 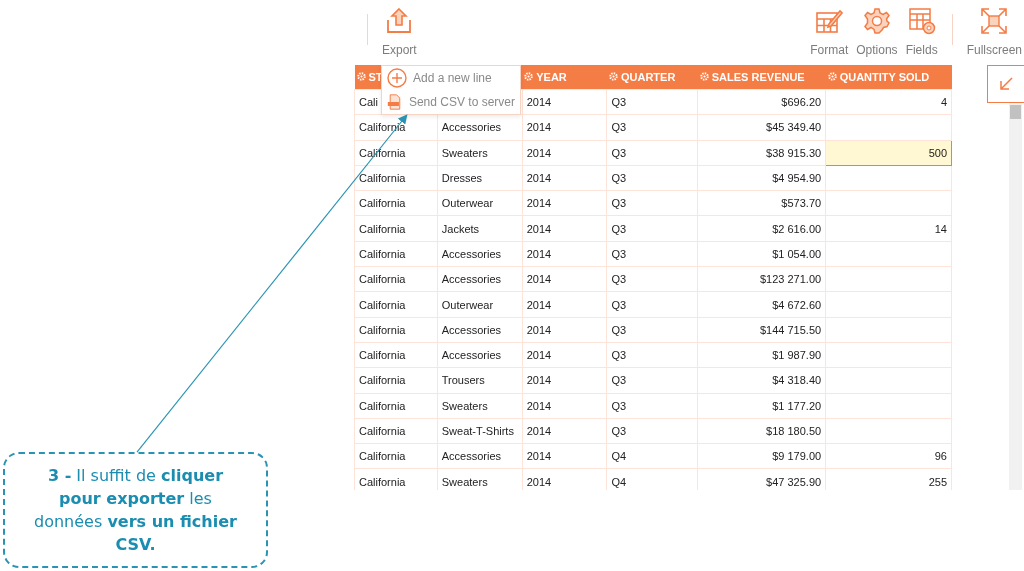 I want to click on options-button: Options, so click(x=877, y=32).